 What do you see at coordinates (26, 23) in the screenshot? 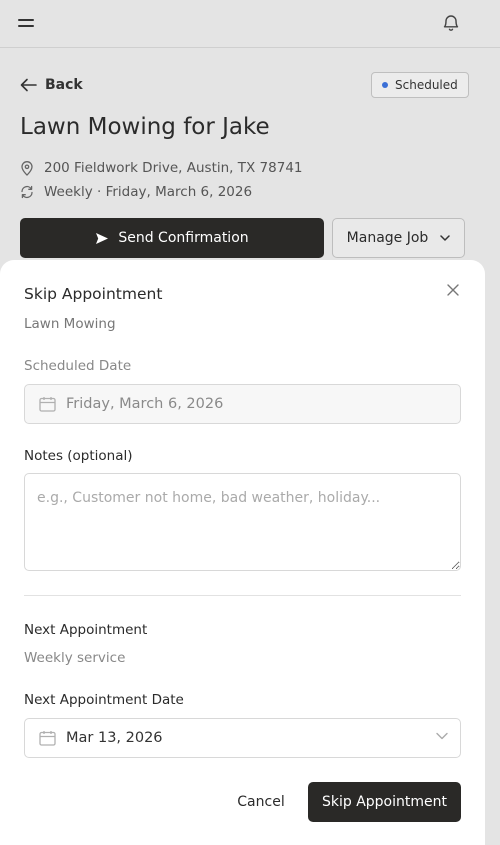
I see `hamburger-menu-icon` at bounding box center [26, 23].